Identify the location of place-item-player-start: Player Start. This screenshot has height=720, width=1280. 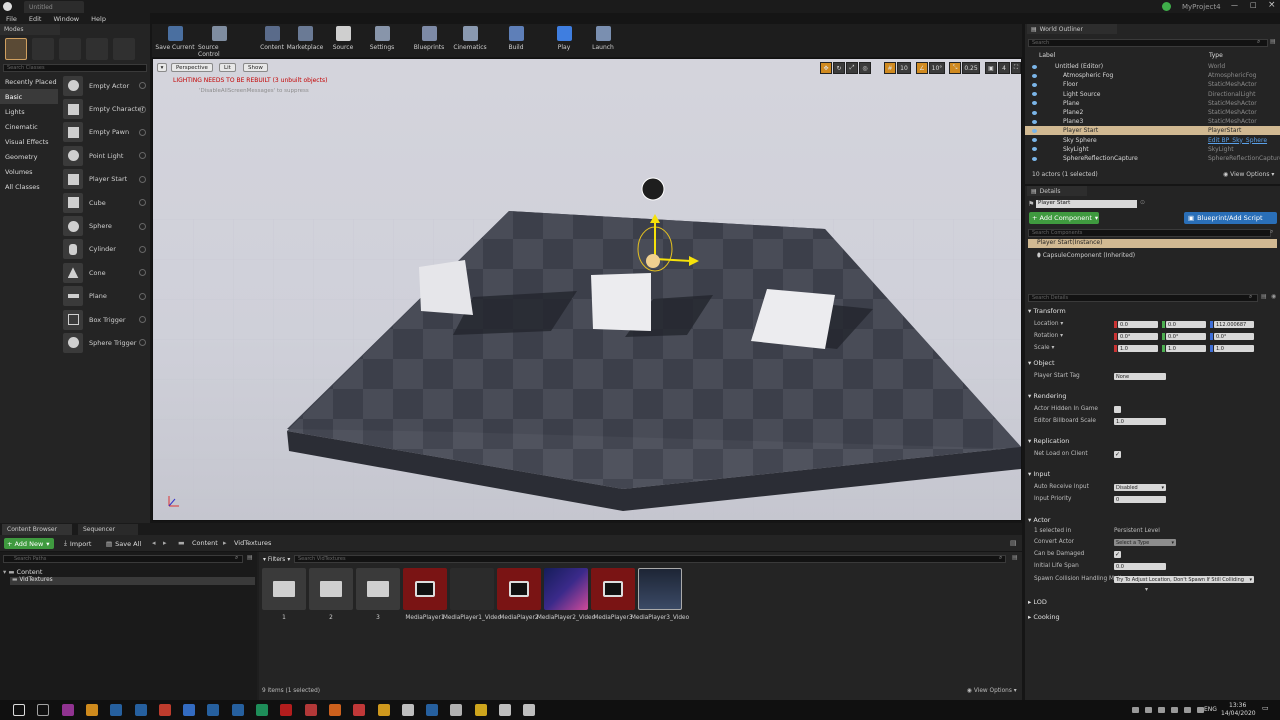
(104, 179).